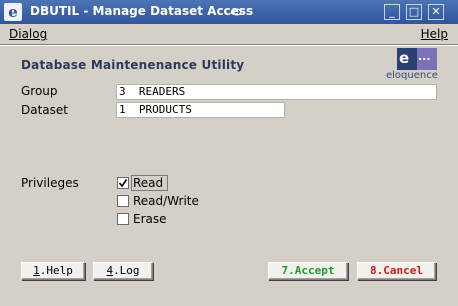  What do you see at coordinates (412, 75) in the screenshot?
I see `logo-text: eloquence` at bounding box center [412, 75].